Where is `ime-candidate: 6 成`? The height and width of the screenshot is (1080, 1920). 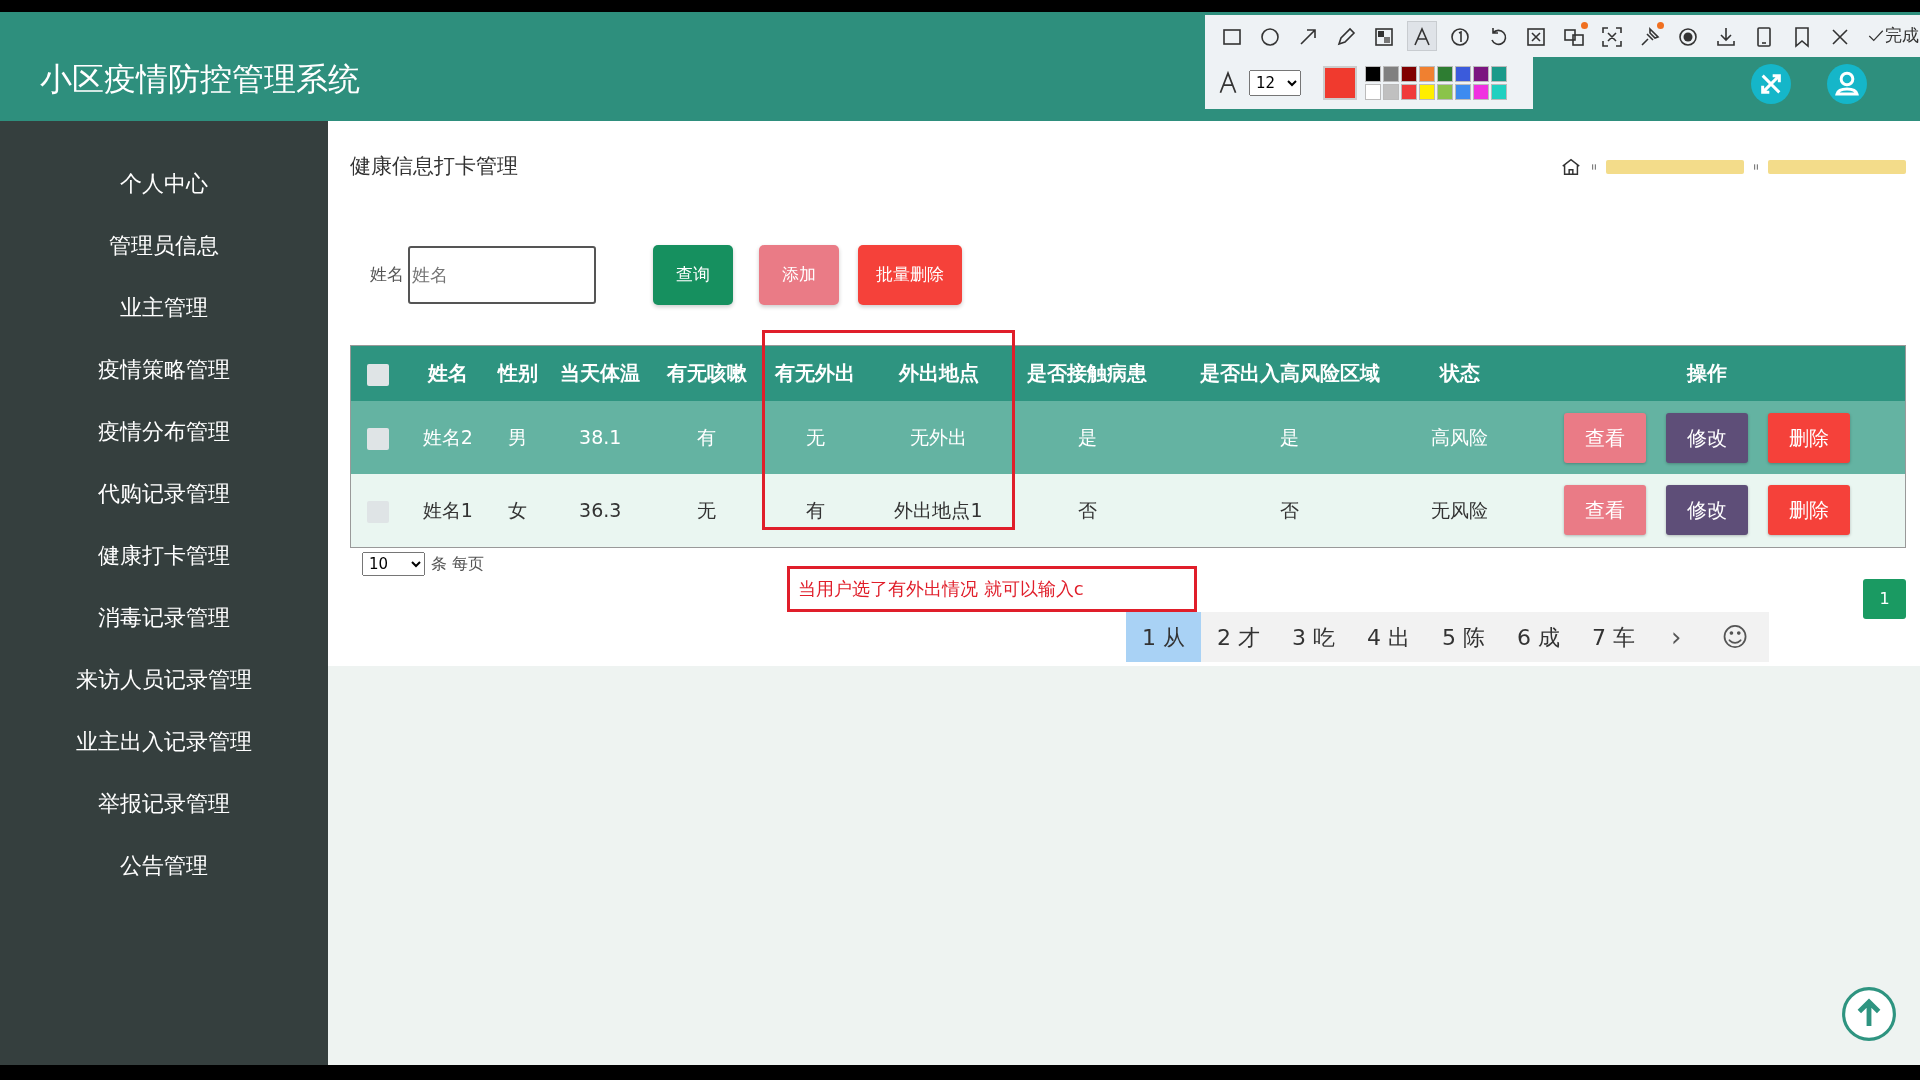
ime-candidate: 6 成 is located at coordinates (1538, 637).